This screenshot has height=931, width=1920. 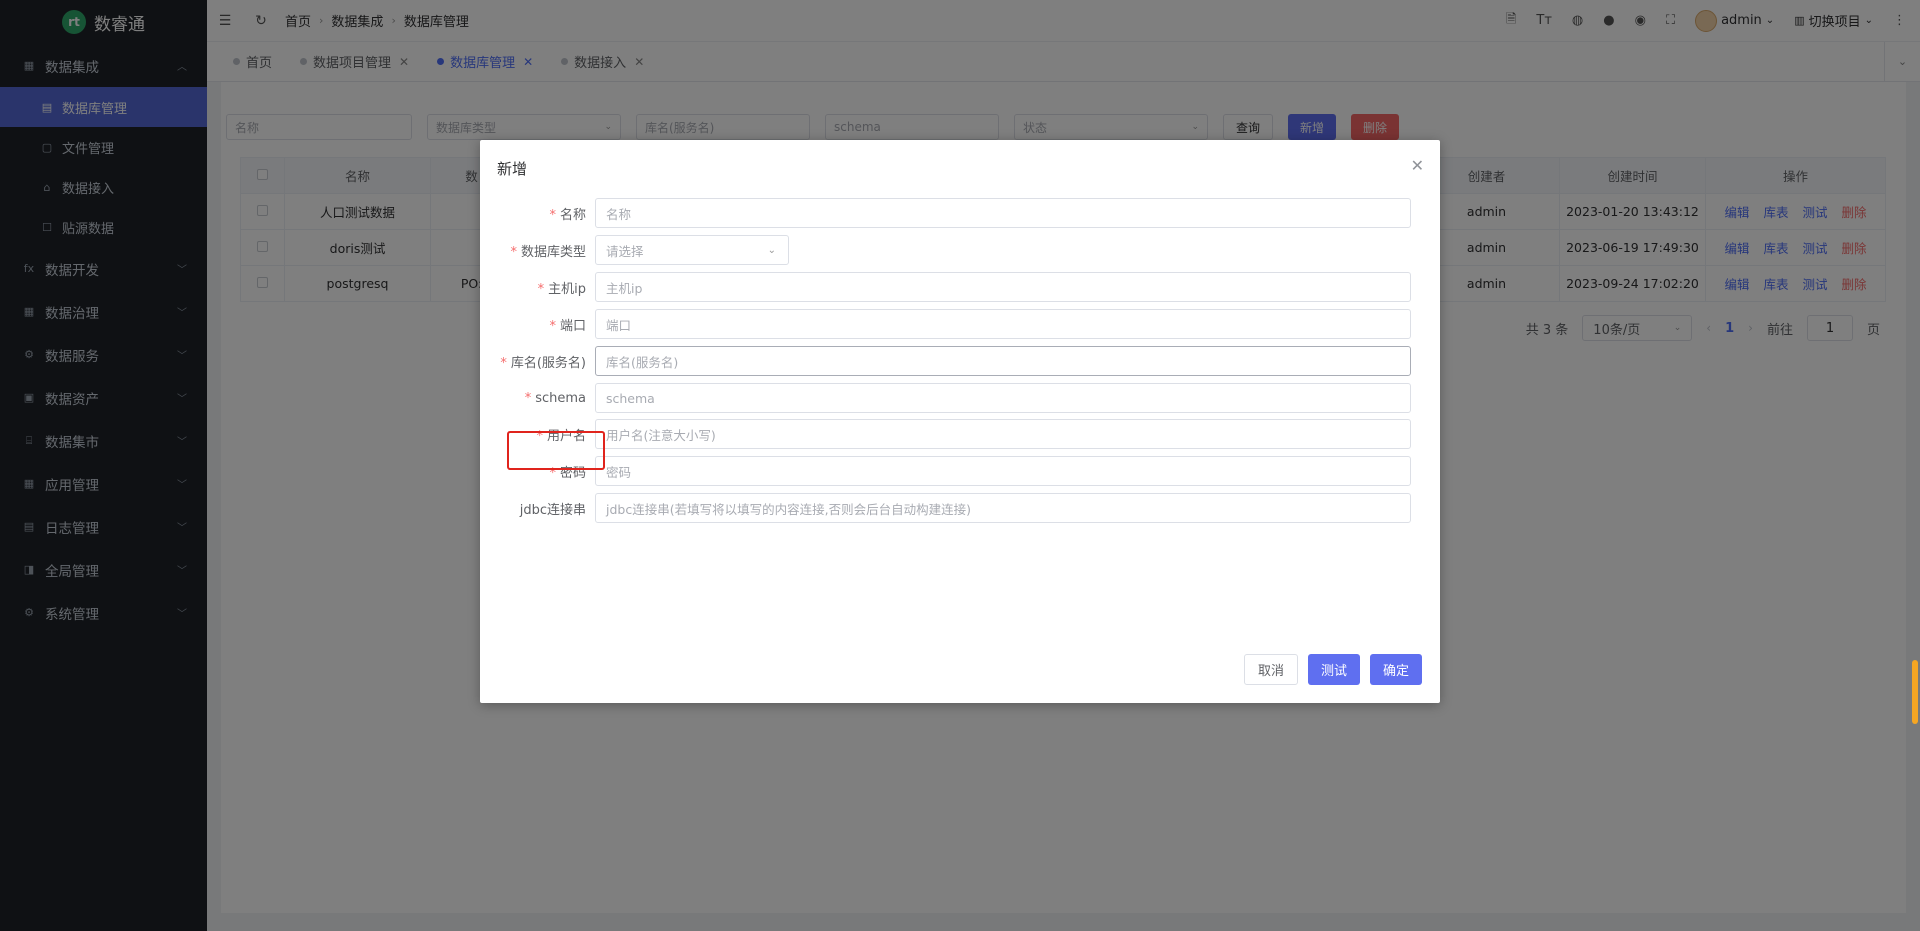 I want to click on input-placeholder: jdbc连接串(若填写将以填写的内容连接,否则会后台自动构建连接), so click(x=788, y=509).